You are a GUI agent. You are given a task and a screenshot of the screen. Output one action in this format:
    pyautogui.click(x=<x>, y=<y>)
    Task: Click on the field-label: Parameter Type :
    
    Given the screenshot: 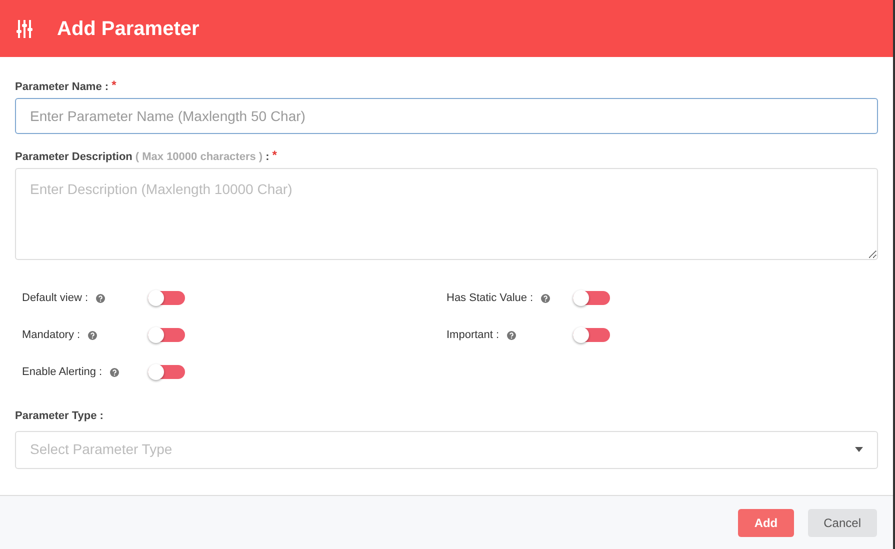 What is the action you would take?
    pyautogui.click(x=59, y=416)
    